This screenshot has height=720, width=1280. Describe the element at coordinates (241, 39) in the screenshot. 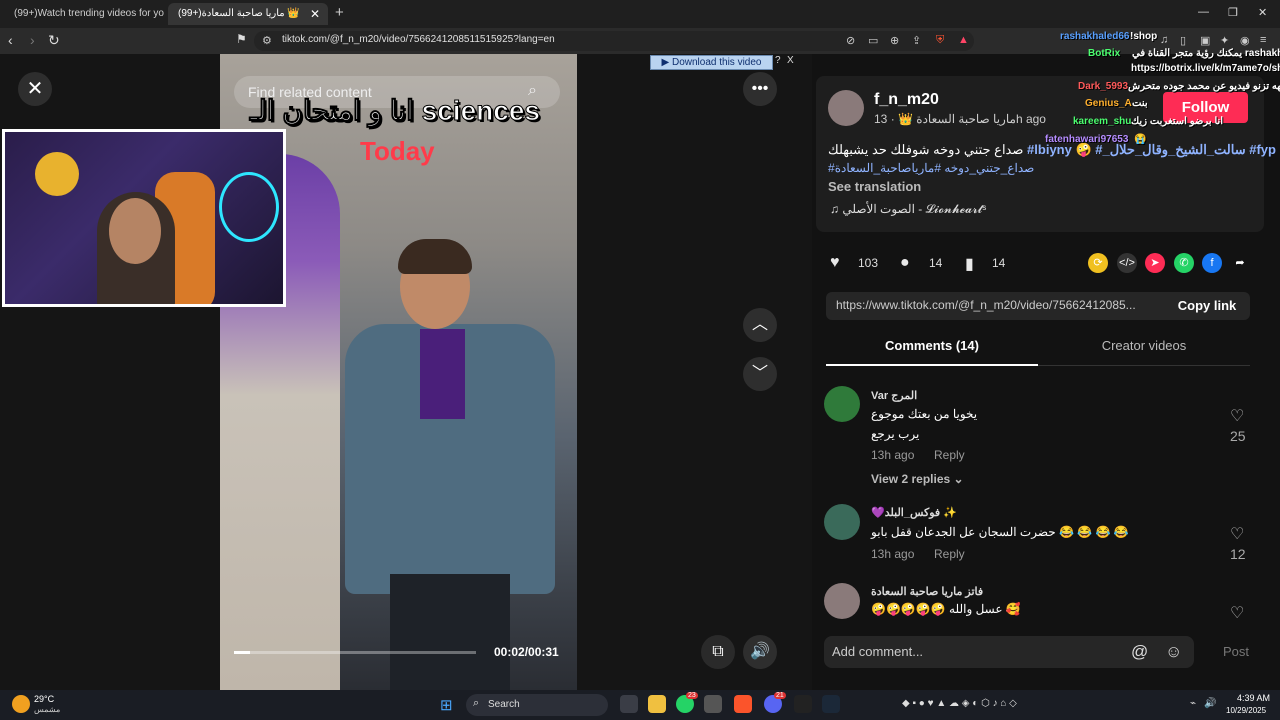

I see `bookmark-icon: ⚑` at that location.